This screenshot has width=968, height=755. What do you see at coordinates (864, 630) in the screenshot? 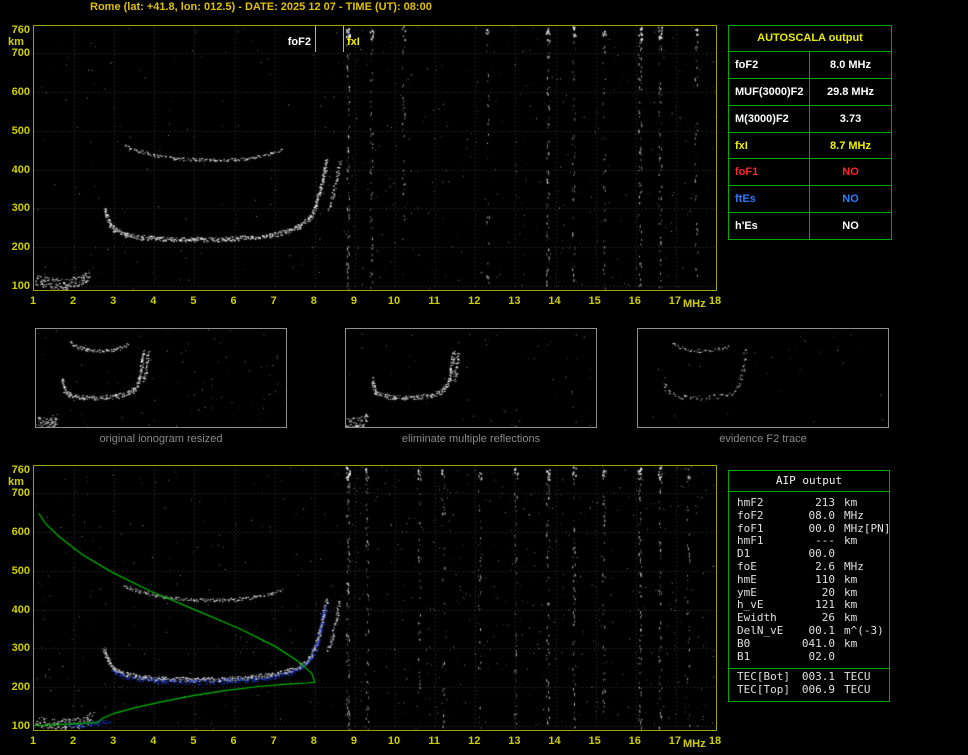
I see `aip-row-unit: m^(-3)` at bounding box center [864, 630].